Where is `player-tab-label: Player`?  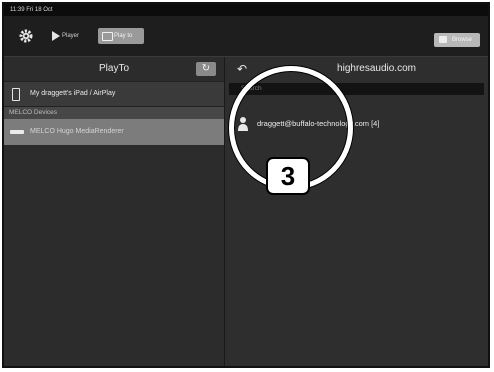
player-tab-label: Player is located at coordinates (71, 36).